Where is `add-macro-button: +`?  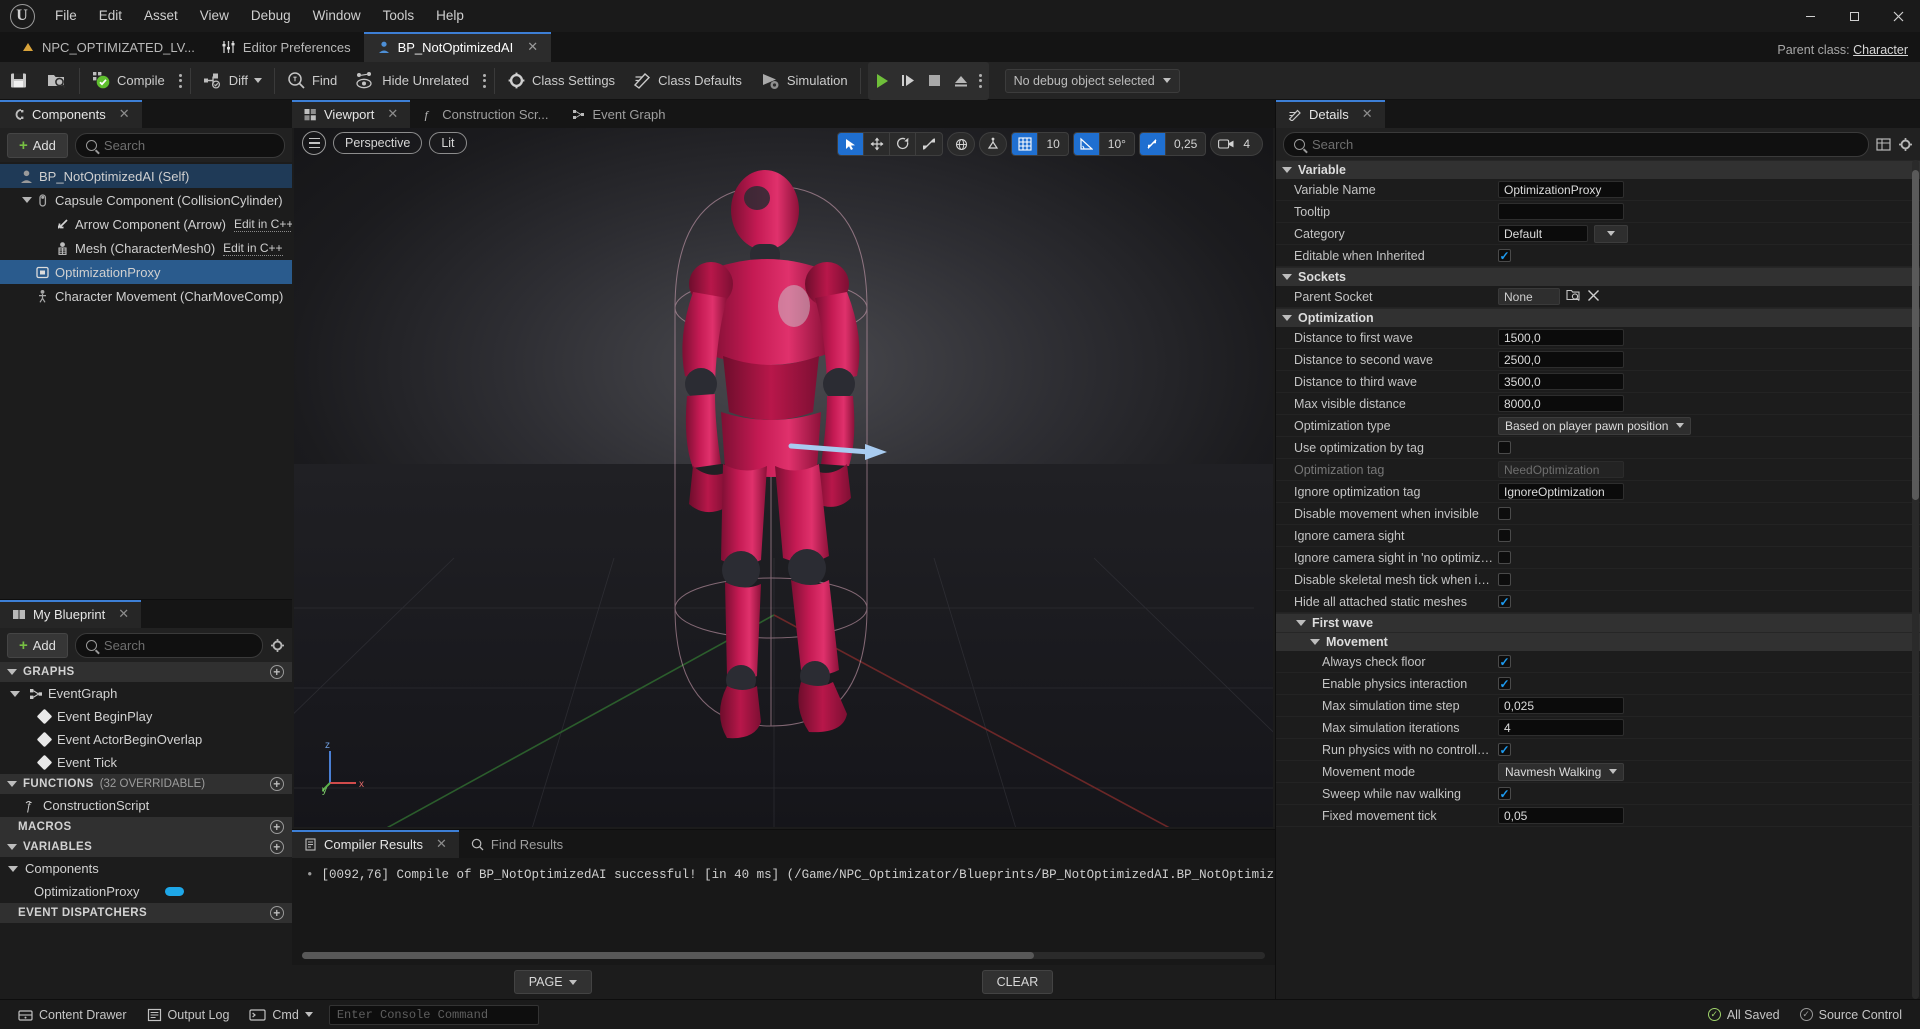
add-macro-button: + is located at coordinates (277, 827).